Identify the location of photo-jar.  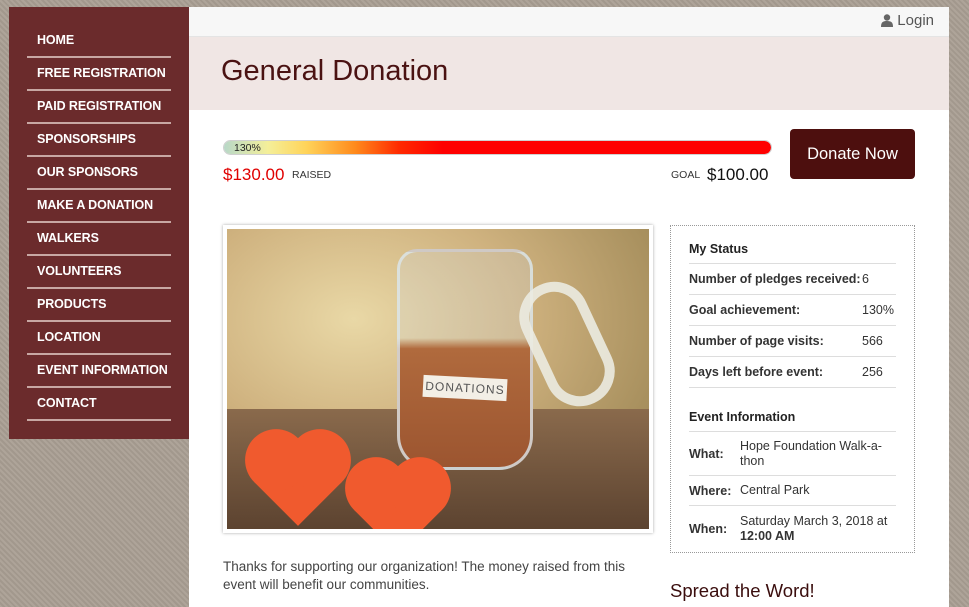
(465, 359).